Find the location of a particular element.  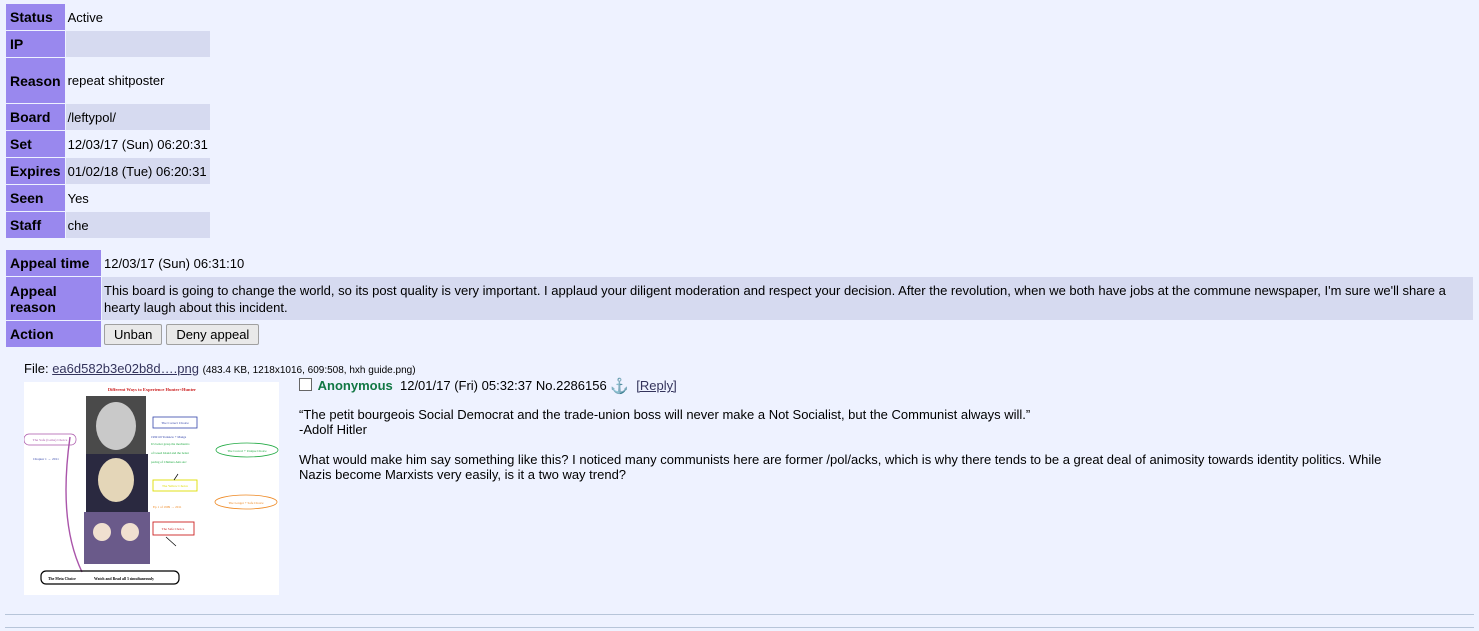

deny-appeal-button: Deny appeal is located at coordinates (213, 334).